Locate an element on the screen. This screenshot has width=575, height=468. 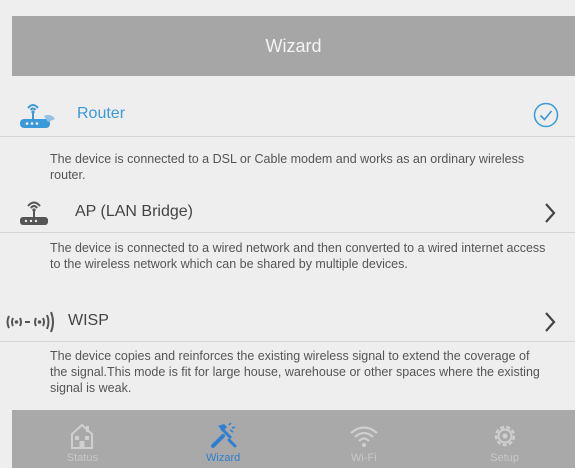
tab-wifi: Wi-Fi is located at coordinates (364, 439).